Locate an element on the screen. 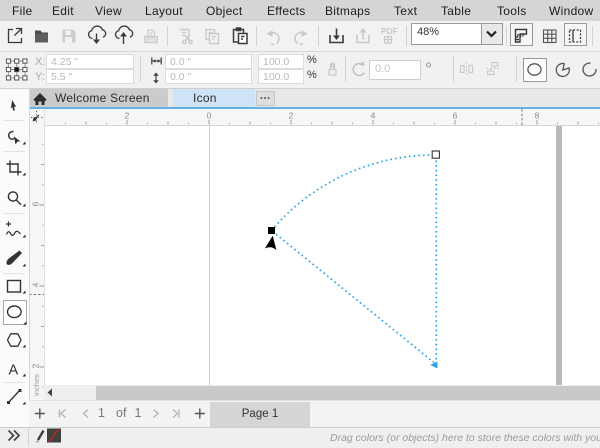 Image resolution: width=600 pixels, height=448 pixels. svg-text: 0 is located at coordinates (209, 116).